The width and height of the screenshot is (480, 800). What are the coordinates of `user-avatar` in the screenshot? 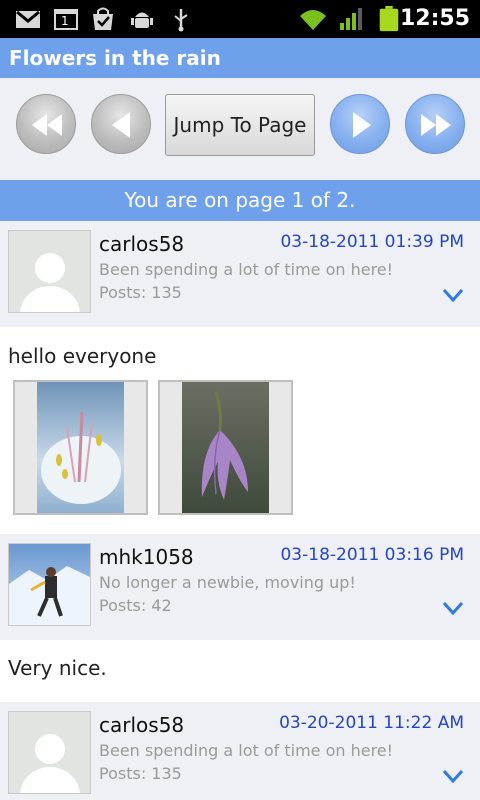 It's located at (49, 584).